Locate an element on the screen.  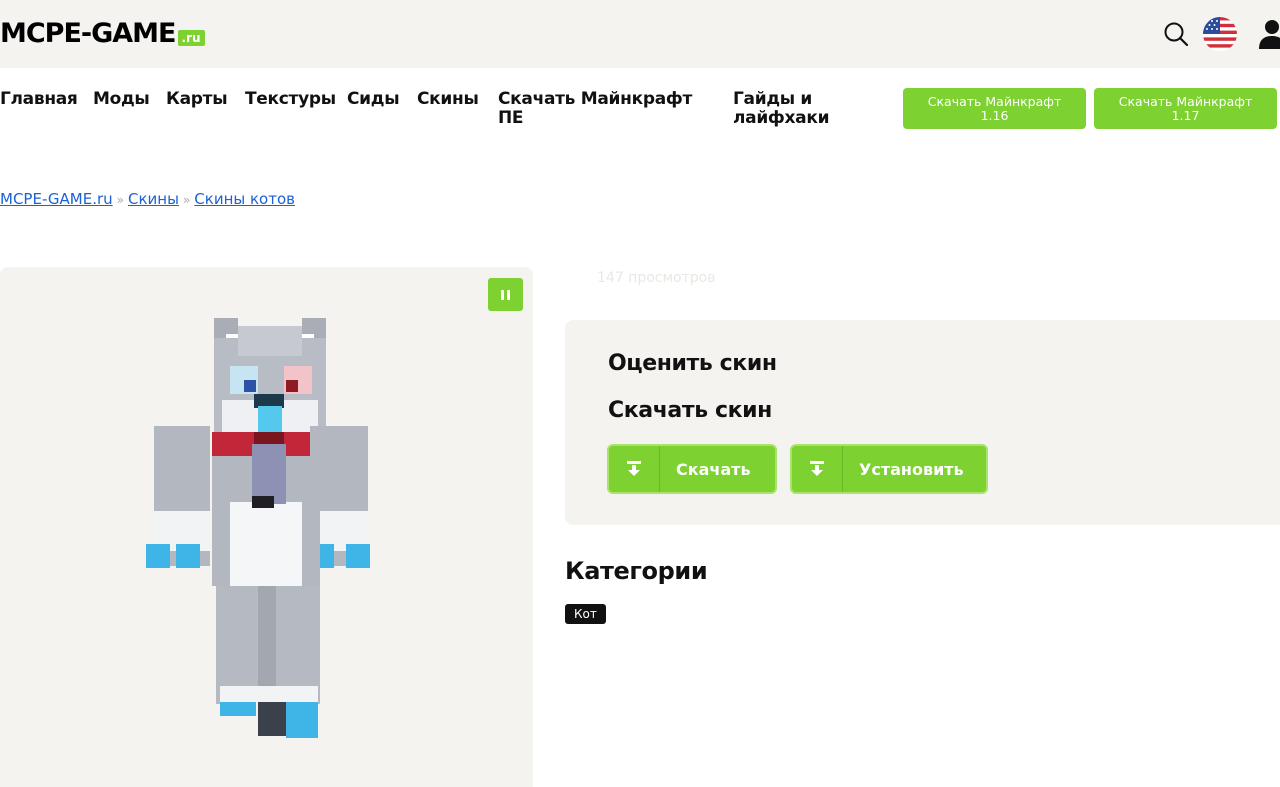
pause-icon-bar is located at coordinates (508, 294).